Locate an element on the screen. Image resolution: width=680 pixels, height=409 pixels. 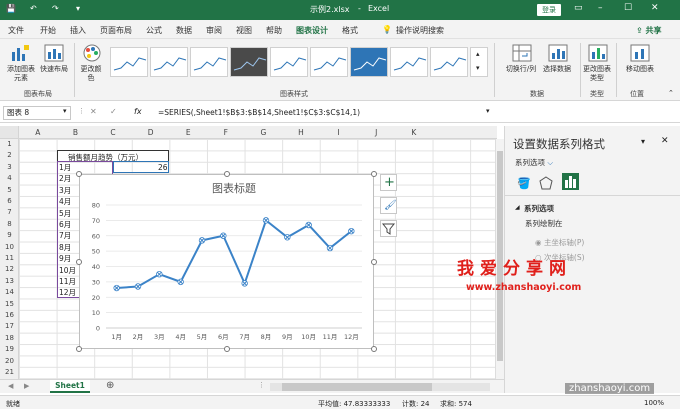
horizontal-scrollbar-thumb is located at coordinates (357, 387).